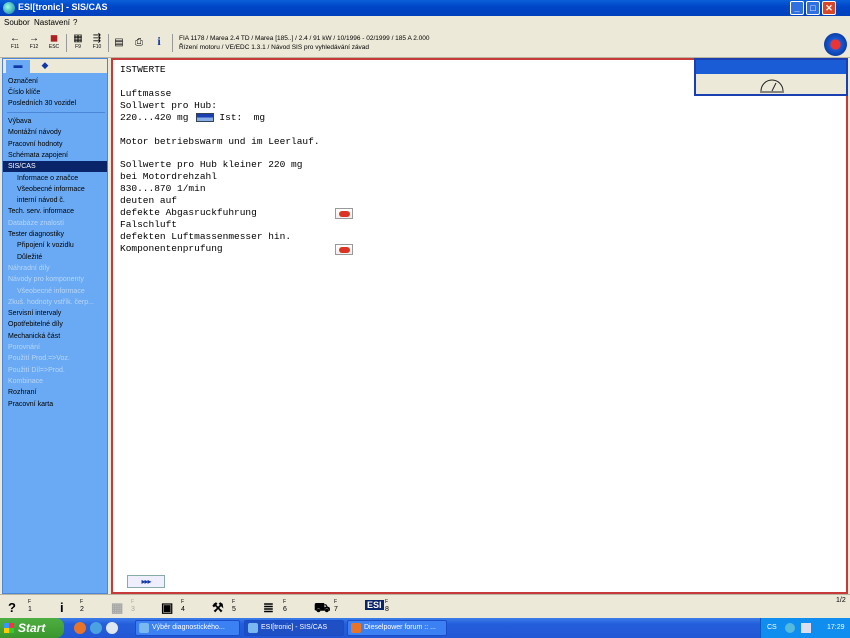 This screenshot has width=850, height=638. I want to click on volume-icon, so click(806, 628).